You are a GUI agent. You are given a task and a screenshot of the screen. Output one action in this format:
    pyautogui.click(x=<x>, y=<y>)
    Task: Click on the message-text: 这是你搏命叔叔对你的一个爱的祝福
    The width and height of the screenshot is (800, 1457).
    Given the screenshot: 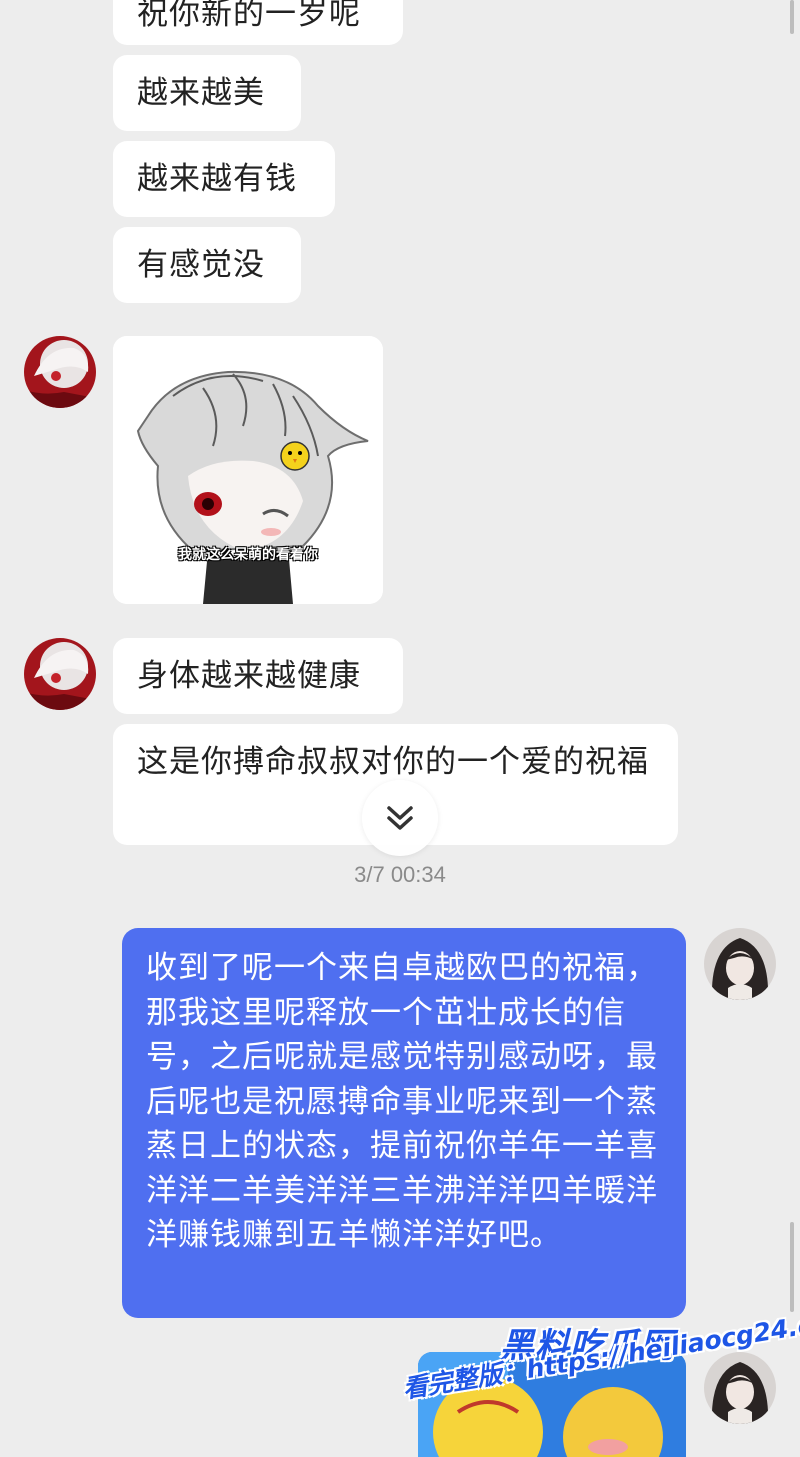 What is the action you would take?
    pyautogui.click(x=393, y=762)
    